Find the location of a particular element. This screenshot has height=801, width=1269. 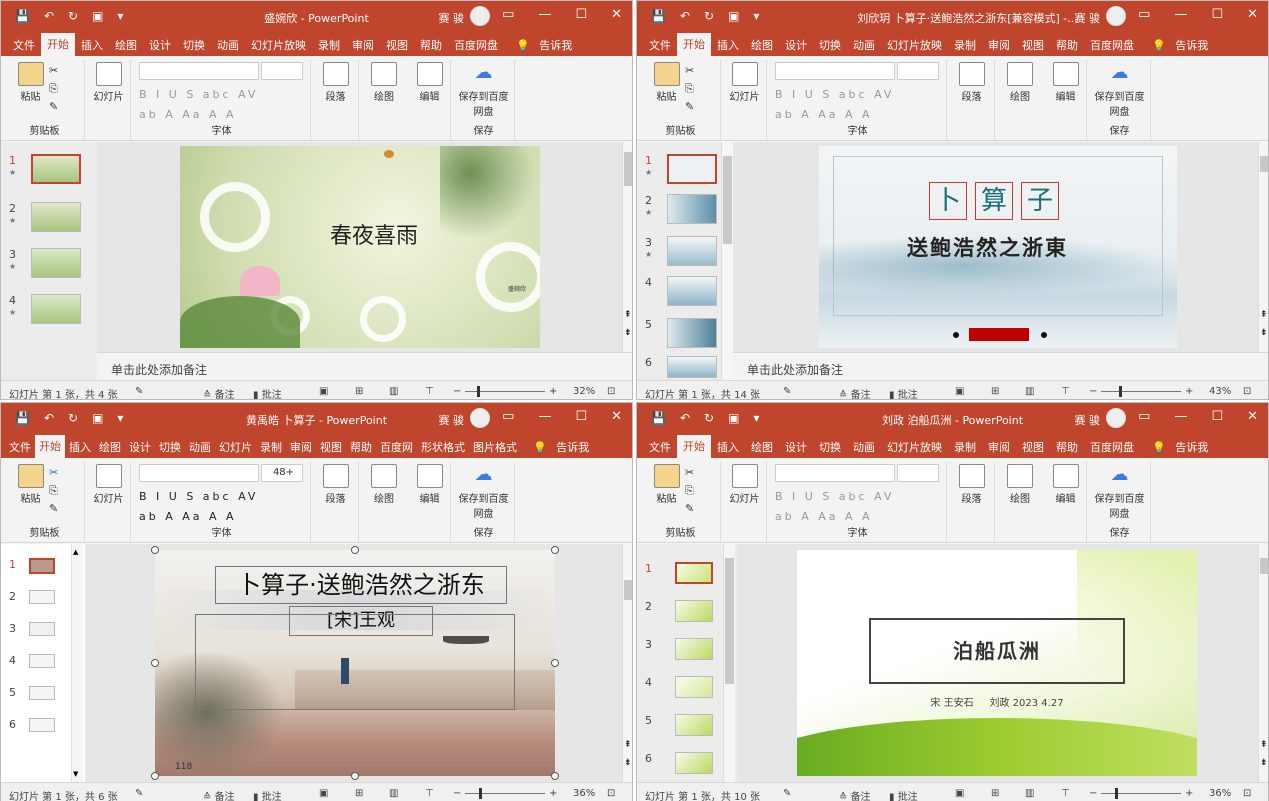

selected-picture-frame is located at coordinates (355, 662).